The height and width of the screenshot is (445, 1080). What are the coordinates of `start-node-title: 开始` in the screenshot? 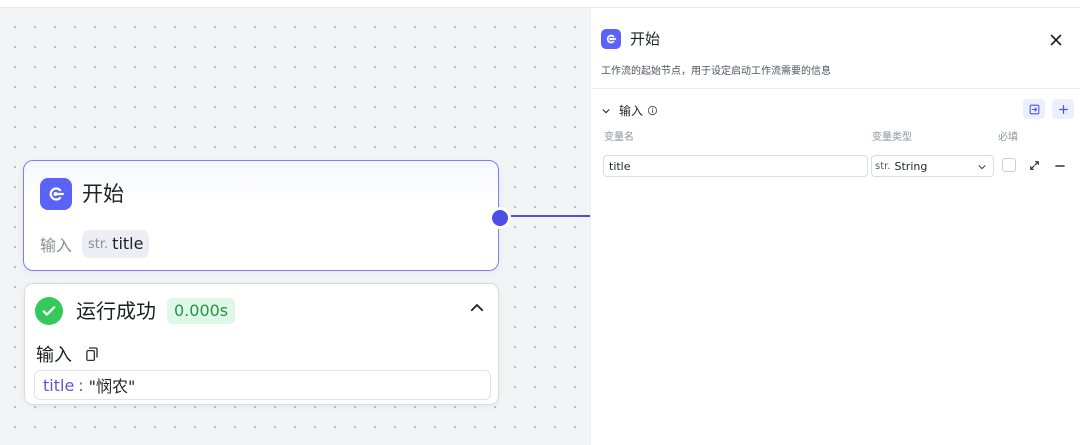 It's located at (103, 193).